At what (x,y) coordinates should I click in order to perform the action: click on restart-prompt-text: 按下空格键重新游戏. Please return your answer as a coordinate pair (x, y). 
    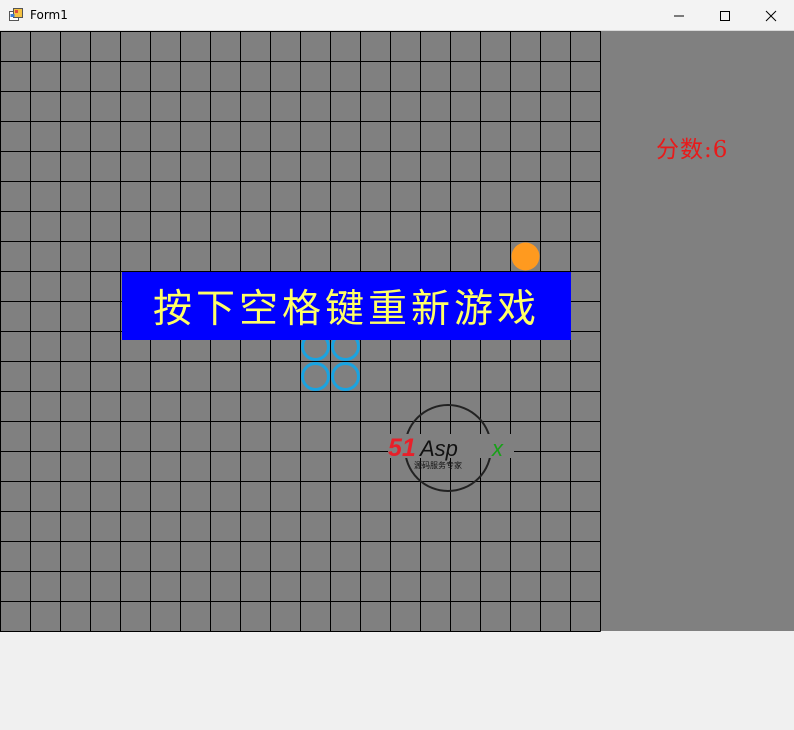
    Looking at the image, I should click on (346, 309).